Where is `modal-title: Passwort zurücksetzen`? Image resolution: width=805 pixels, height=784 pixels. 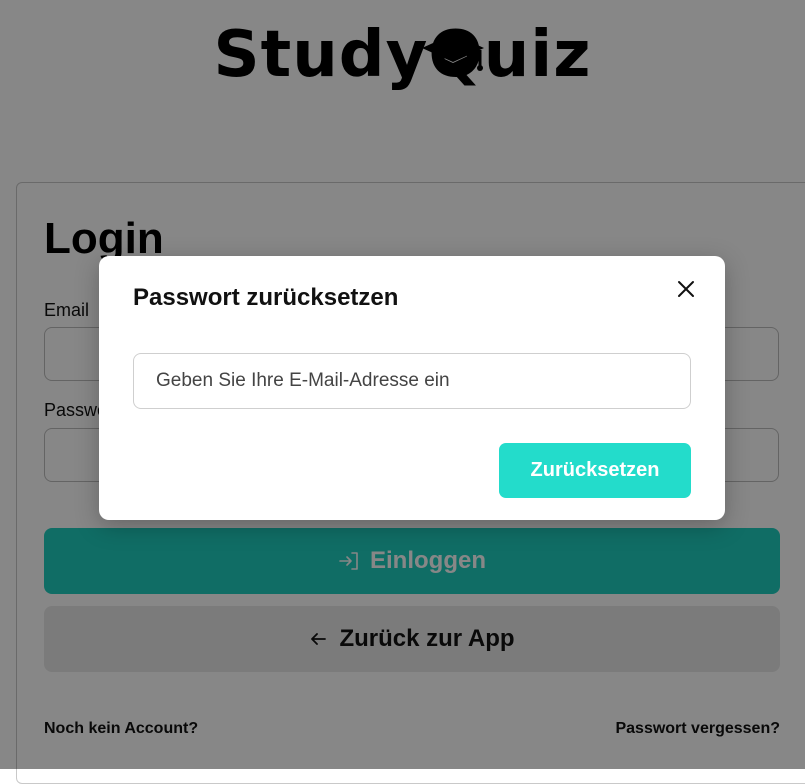 modal-title: Passwort zurücksetzen is located at coordinates (266, 297).